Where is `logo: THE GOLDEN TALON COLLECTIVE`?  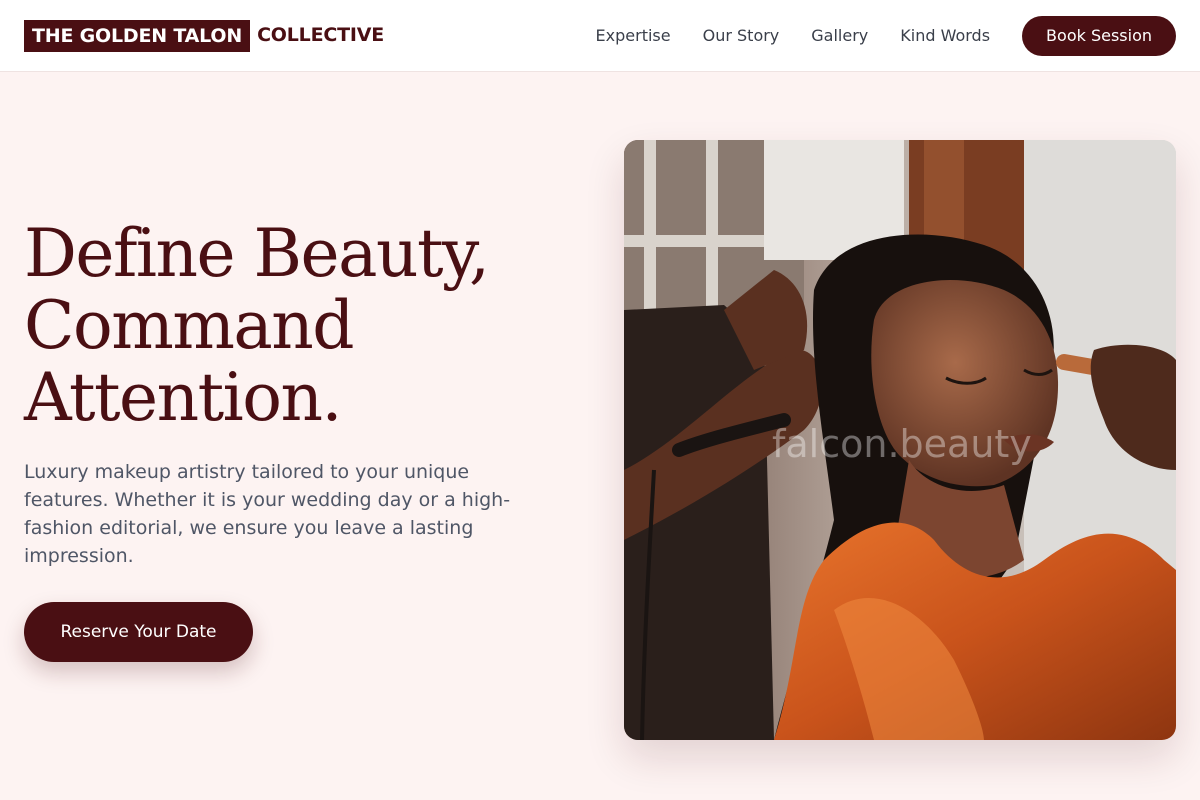
logo: THE GOLDEN TALON COLLECTIVE is located at coordinates (204, 35).